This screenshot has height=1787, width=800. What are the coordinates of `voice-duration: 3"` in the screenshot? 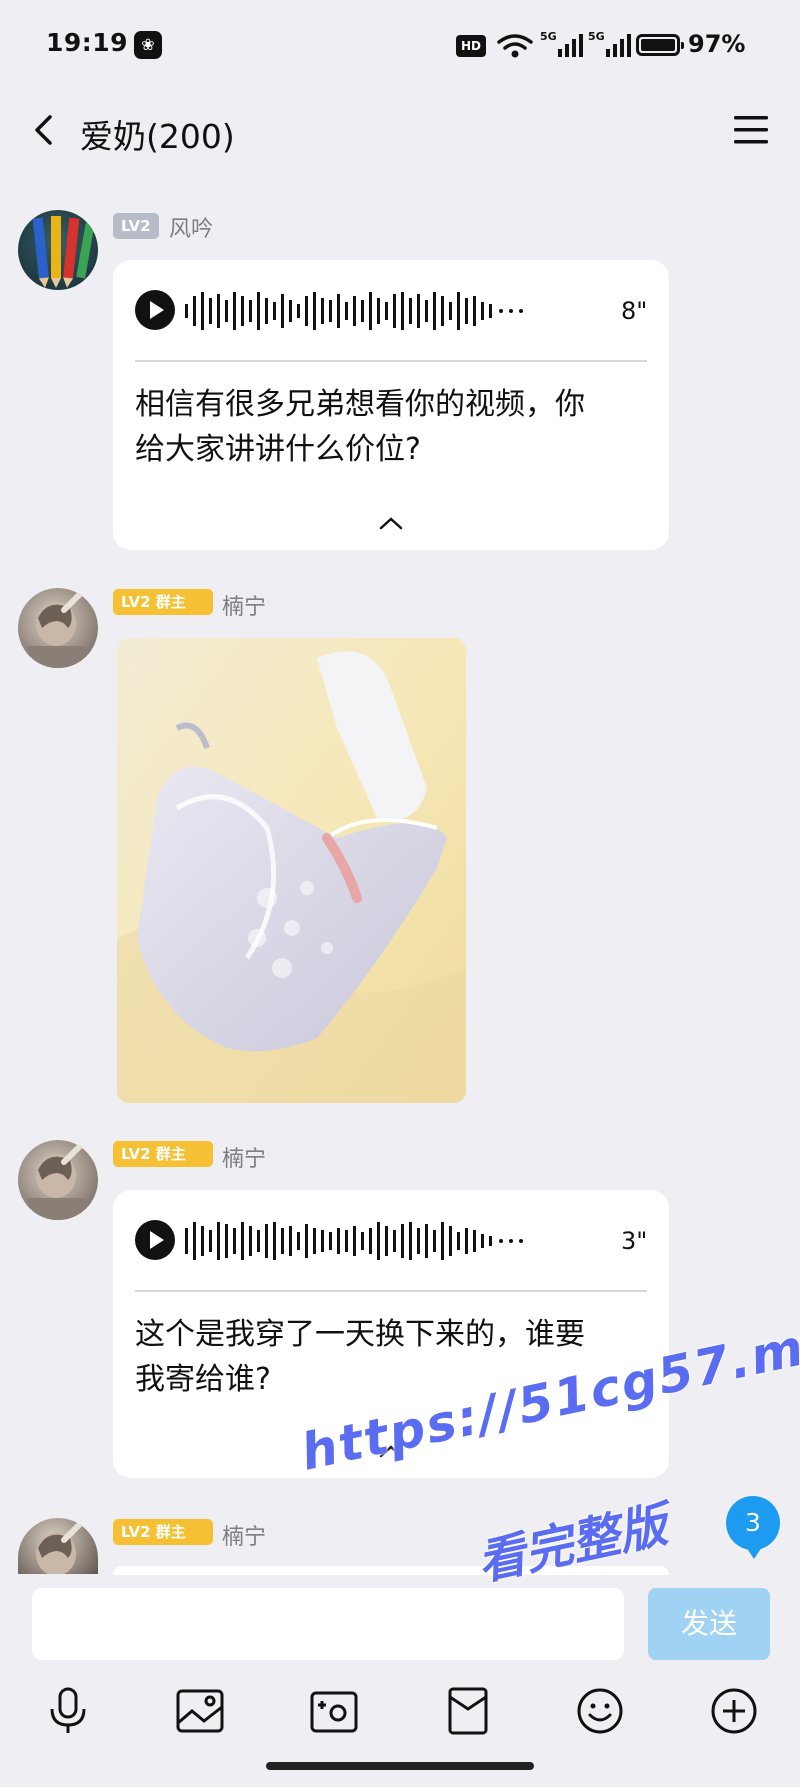 It's located at (634, 1241).